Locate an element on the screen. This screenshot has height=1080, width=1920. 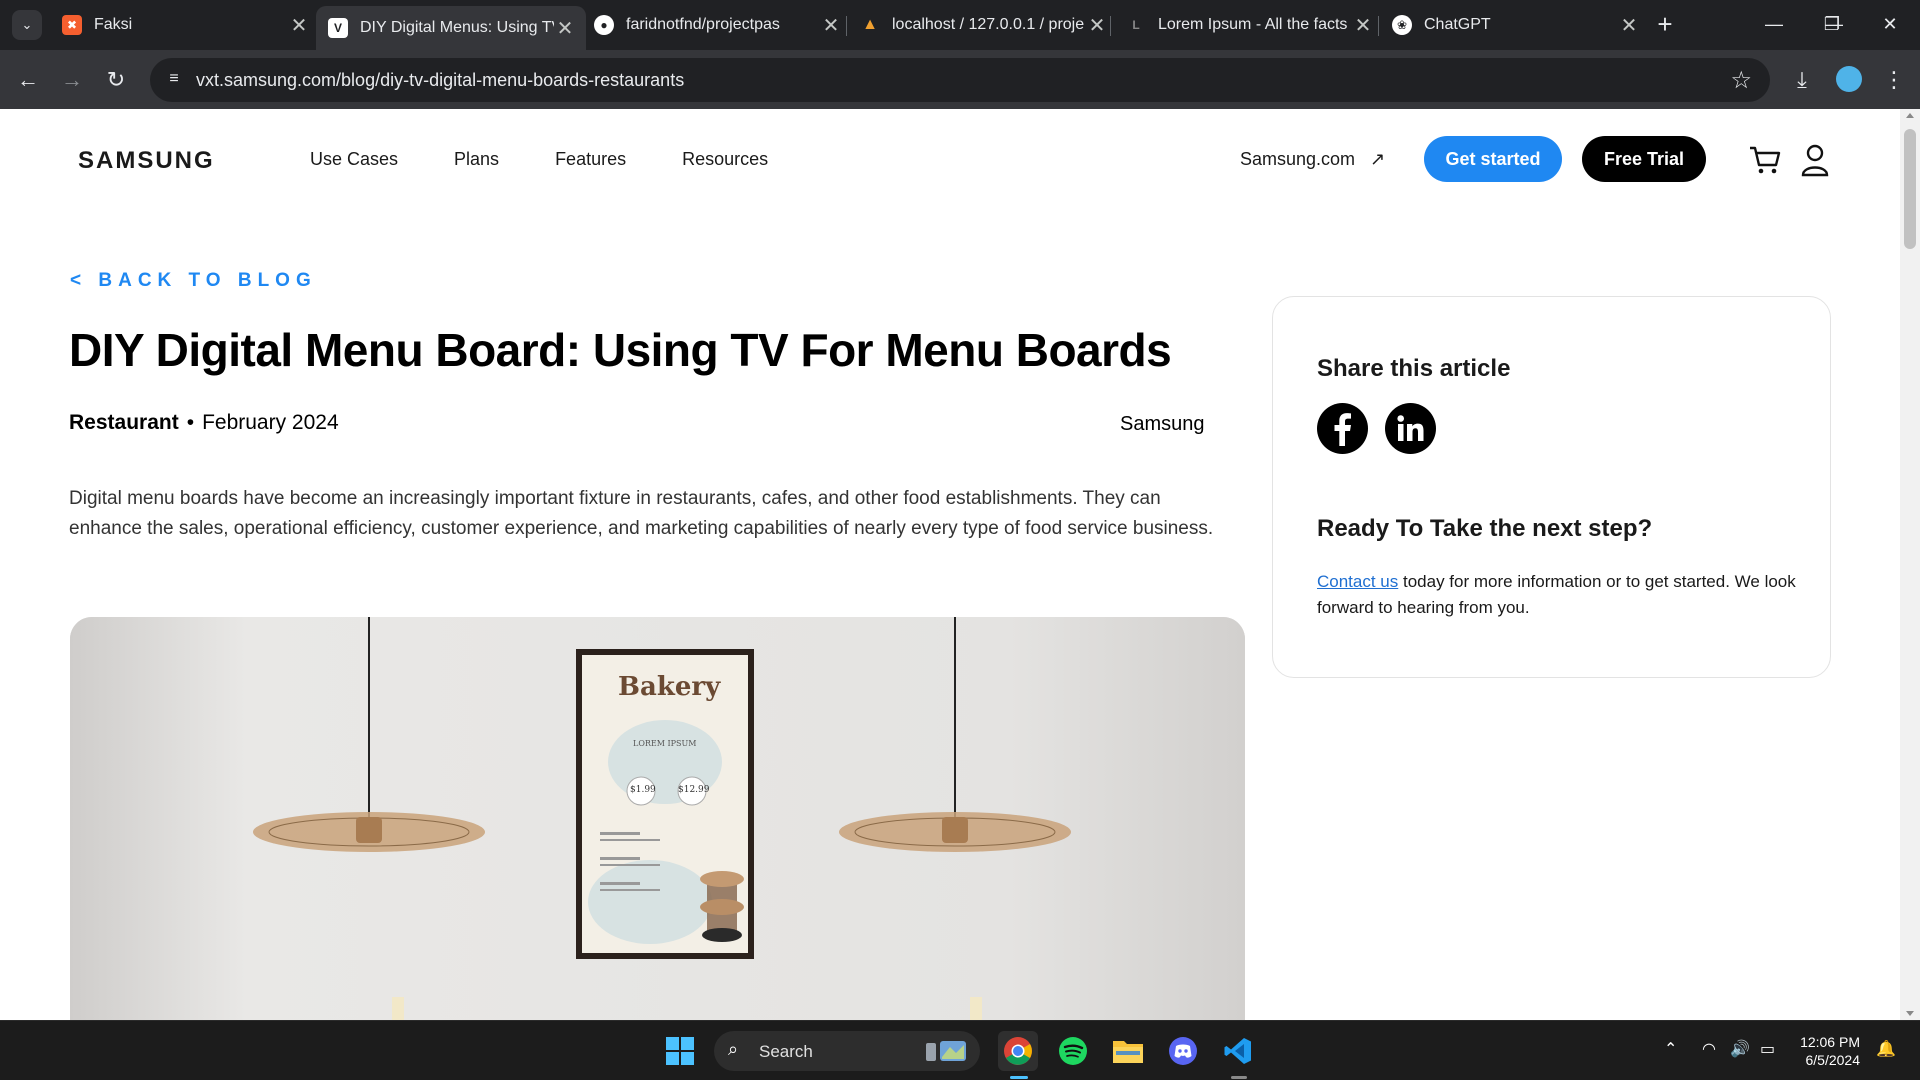
next-step-heading: Ready To Take the next step? is located at coordinates (1485, 528).